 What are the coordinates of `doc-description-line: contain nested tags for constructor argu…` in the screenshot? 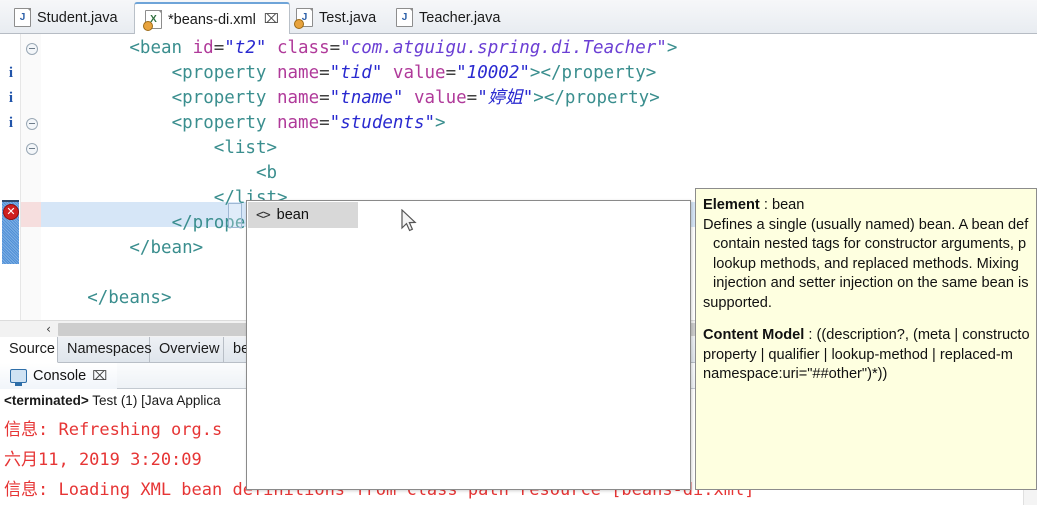 It's located at (870, 244).